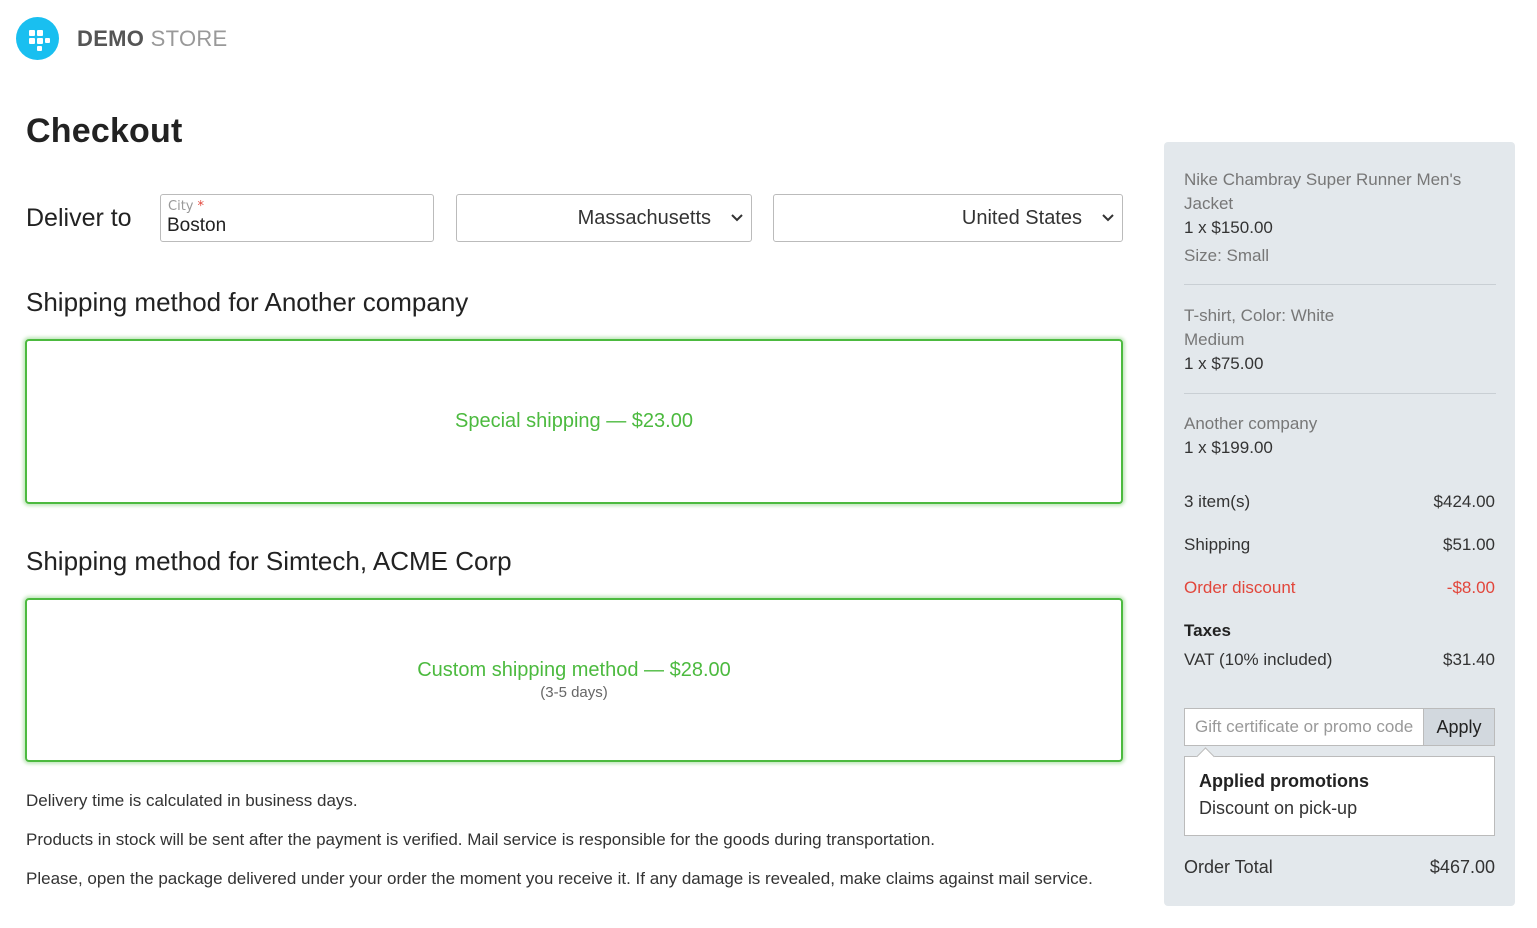 This screenshot has width=1537, height=928. Describe the element at coordinates (574, 670) in the screenshot. I see `shipping-option-label: Custom shipping method — $28.00` at that location.